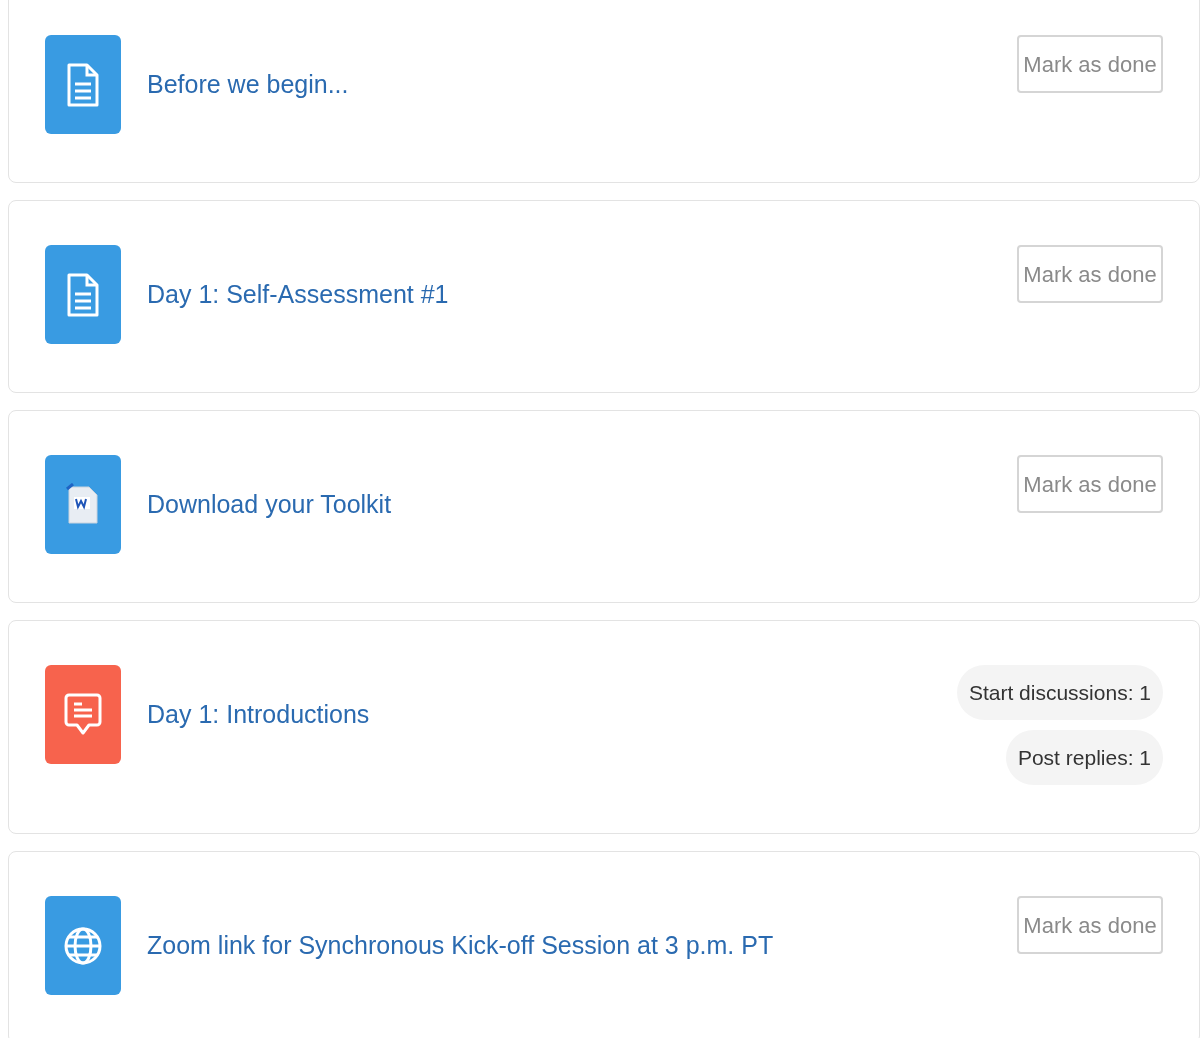  Describe the element at coordinates (460, 945) in the screenshot. I see `activity-link: Zoom link for Synchronous Kick-off Session at 3 p.m. PT` at that location.